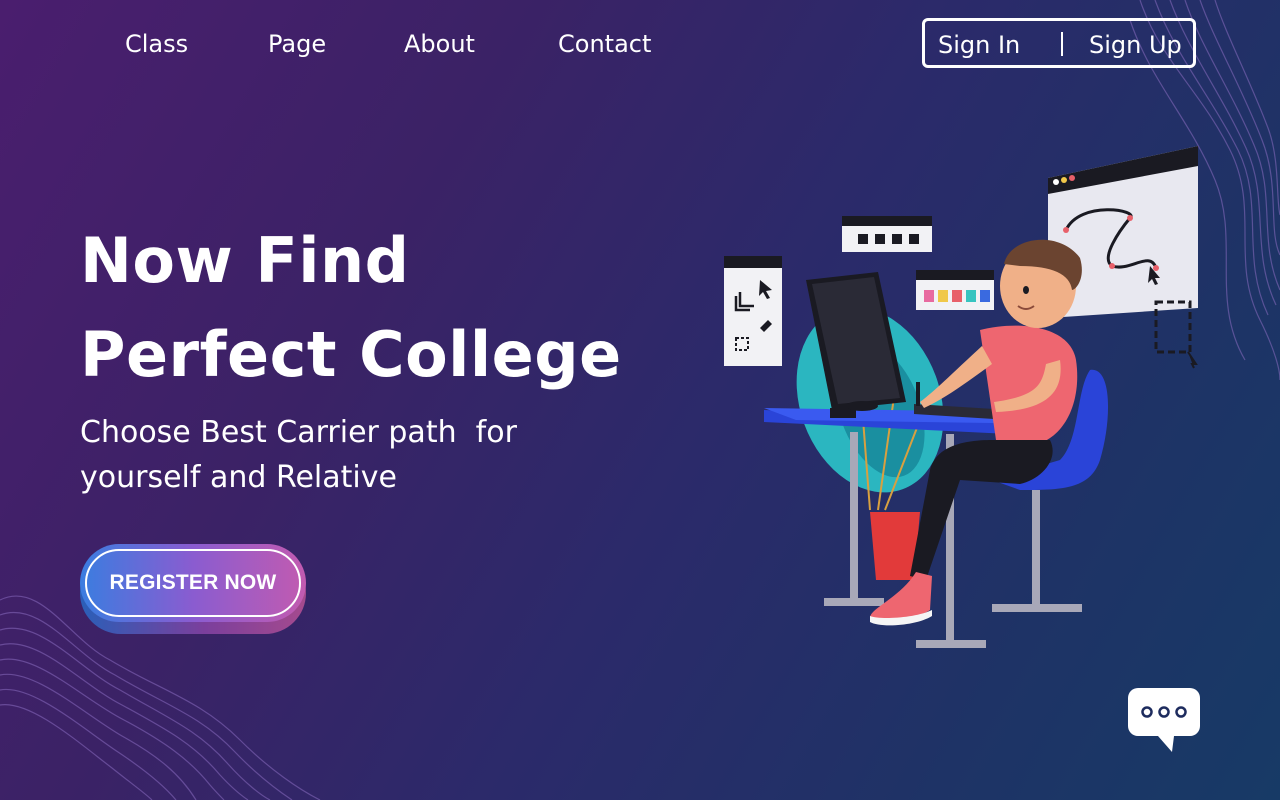 This screenshot has width=1280, height=800. Describe the element at coordinates (297, 44) in the screenshot. I see `nav-link-page: Page` at that location.